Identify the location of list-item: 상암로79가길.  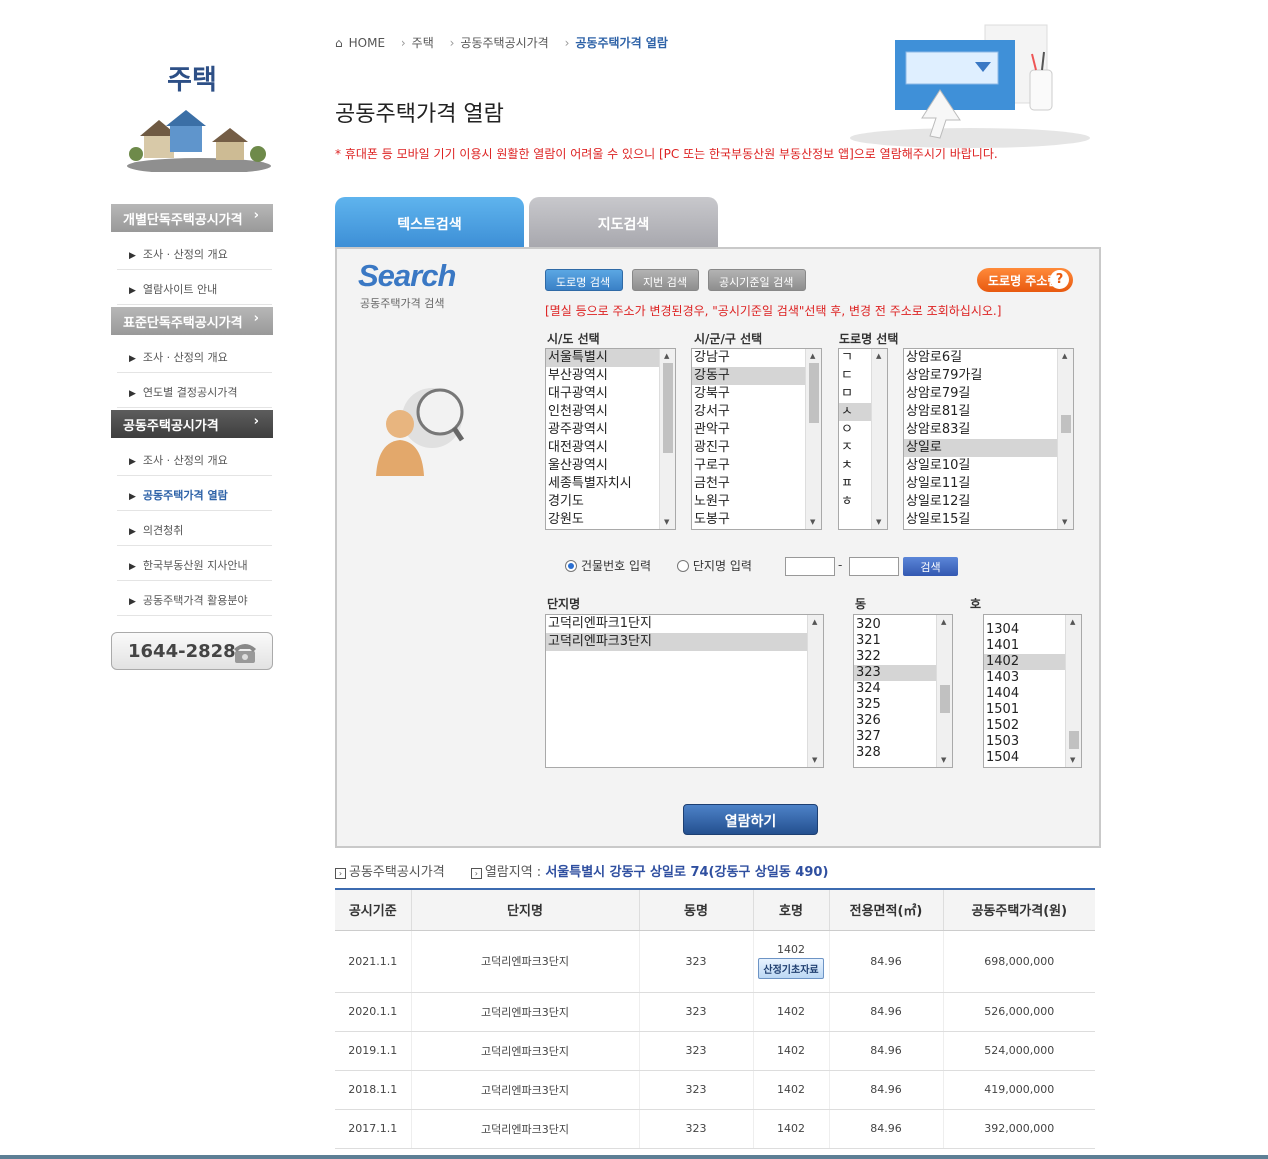
(988, 376).